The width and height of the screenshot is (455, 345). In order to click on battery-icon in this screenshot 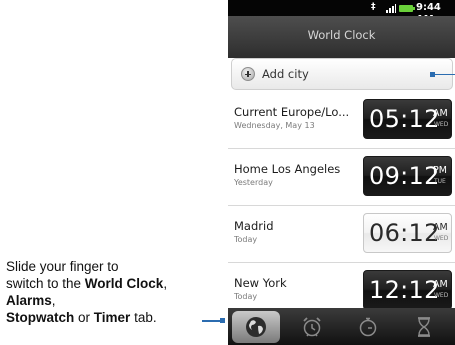, I will do `click(407, 8)`.